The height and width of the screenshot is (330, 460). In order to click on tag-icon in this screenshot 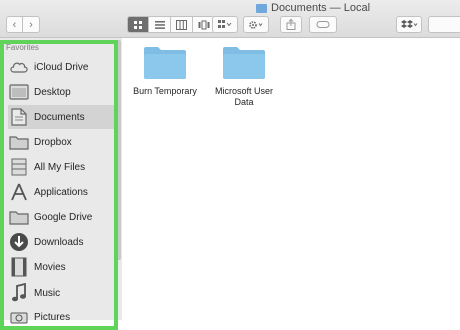, I will do `click(323, 24)`.